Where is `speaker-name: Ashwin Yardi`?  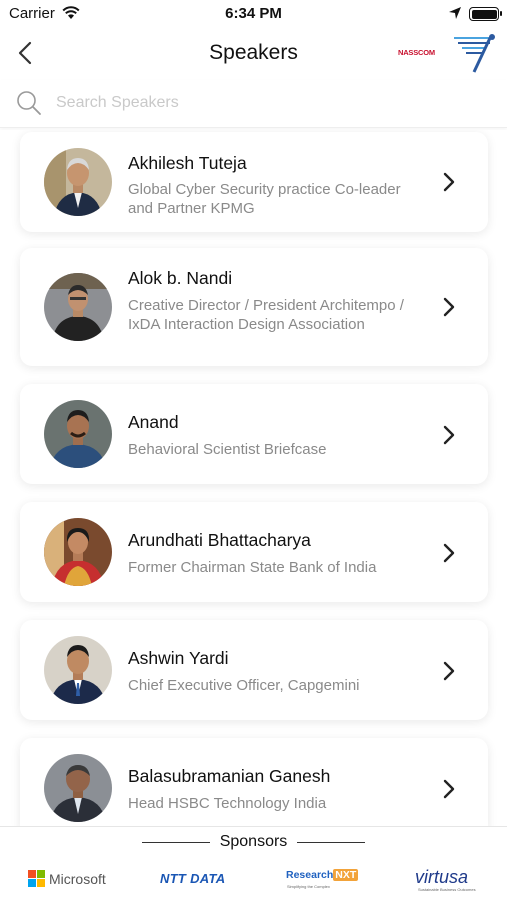 speaker-name: Ashwin Yardi is located at coordinates (178, 658).